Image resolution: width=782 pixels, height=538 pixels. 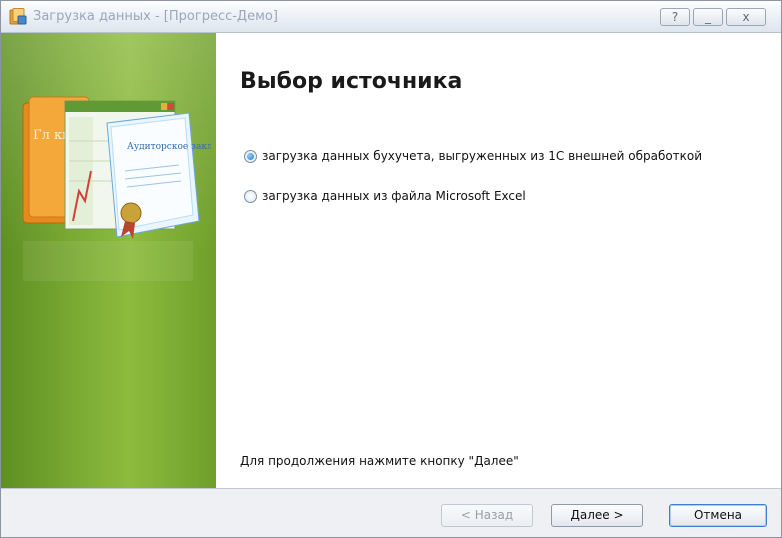 What do you see at coordinates (250, 196) in the screenshot?
I see `radio-excel-file` at bounding box center [250, 196].